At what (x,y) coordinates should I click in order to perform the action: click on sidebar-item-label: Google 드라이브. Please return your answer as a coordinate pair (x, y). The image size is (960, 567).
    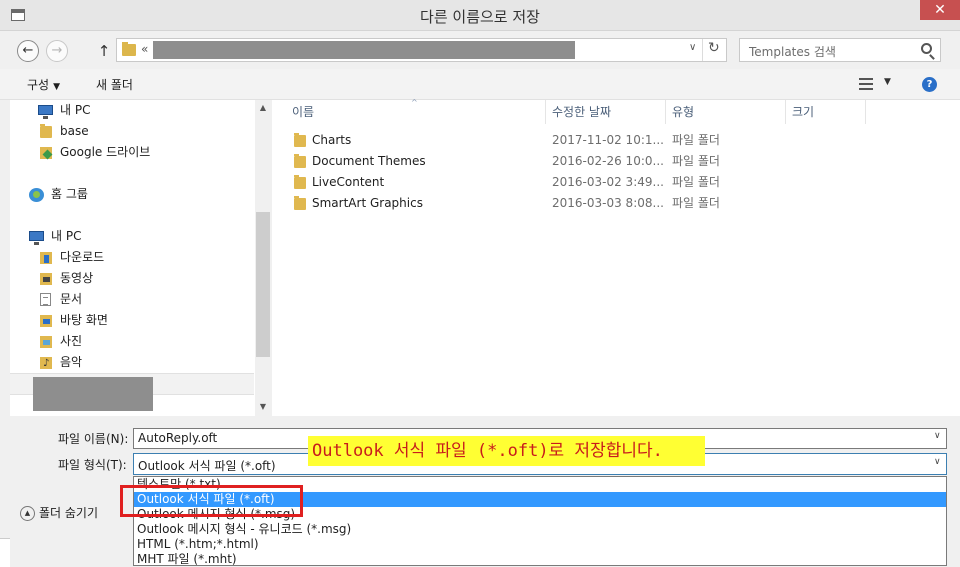
    Looking at the image, I should click on (105, 152).